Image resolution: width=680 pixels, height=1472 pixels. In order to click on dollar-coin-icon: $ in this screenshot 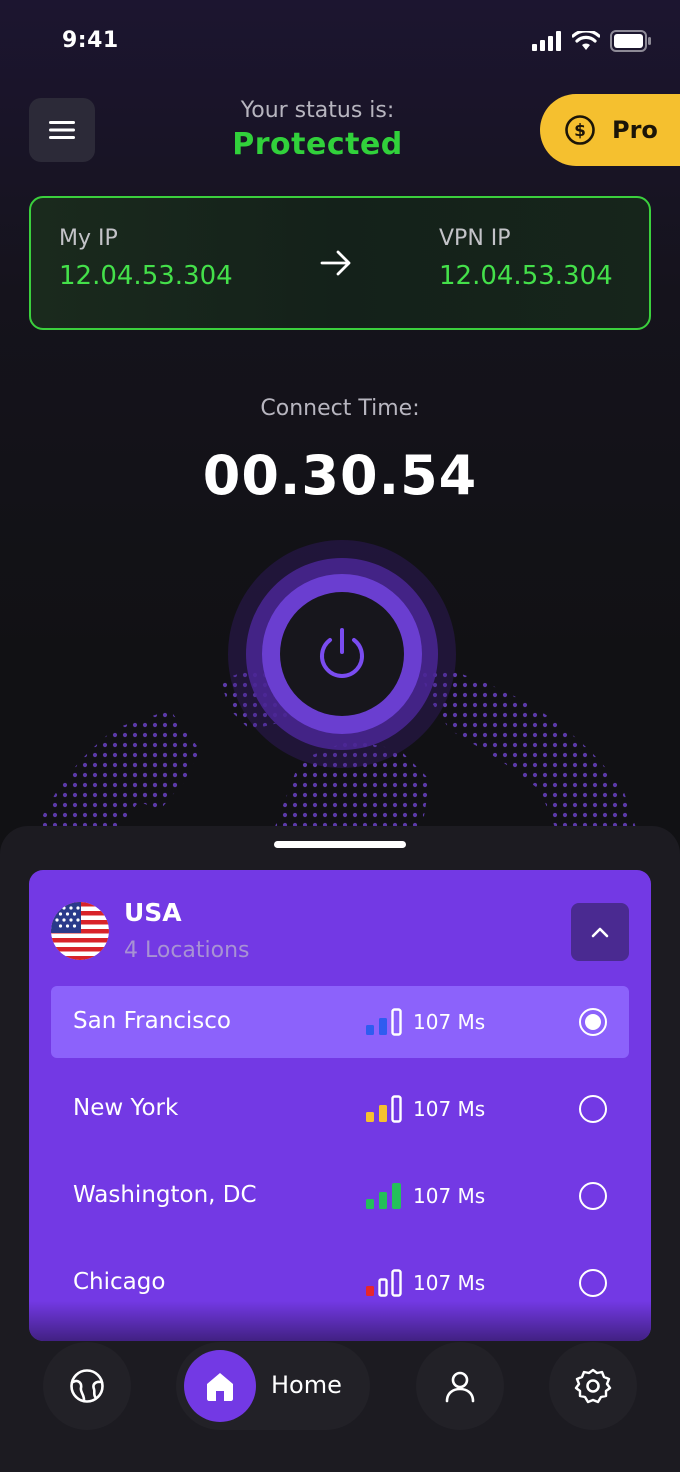, I will do `click(580, 130)`.